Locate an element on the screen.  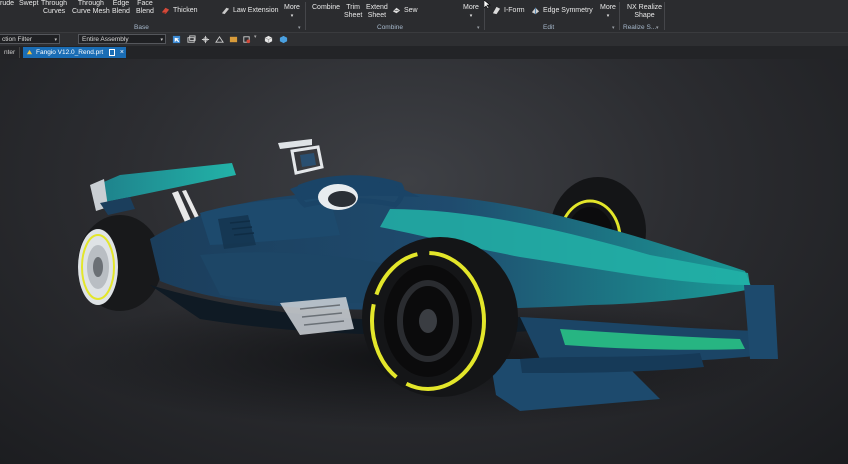
close-icon: × is located at coordinates (122, 52).